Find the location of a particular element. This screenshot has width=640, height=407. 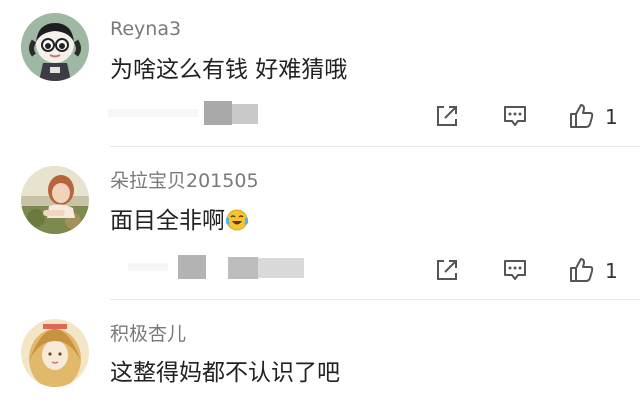

comment-username: 朵拉宝贝201505 is located at coordinates (184, 181).